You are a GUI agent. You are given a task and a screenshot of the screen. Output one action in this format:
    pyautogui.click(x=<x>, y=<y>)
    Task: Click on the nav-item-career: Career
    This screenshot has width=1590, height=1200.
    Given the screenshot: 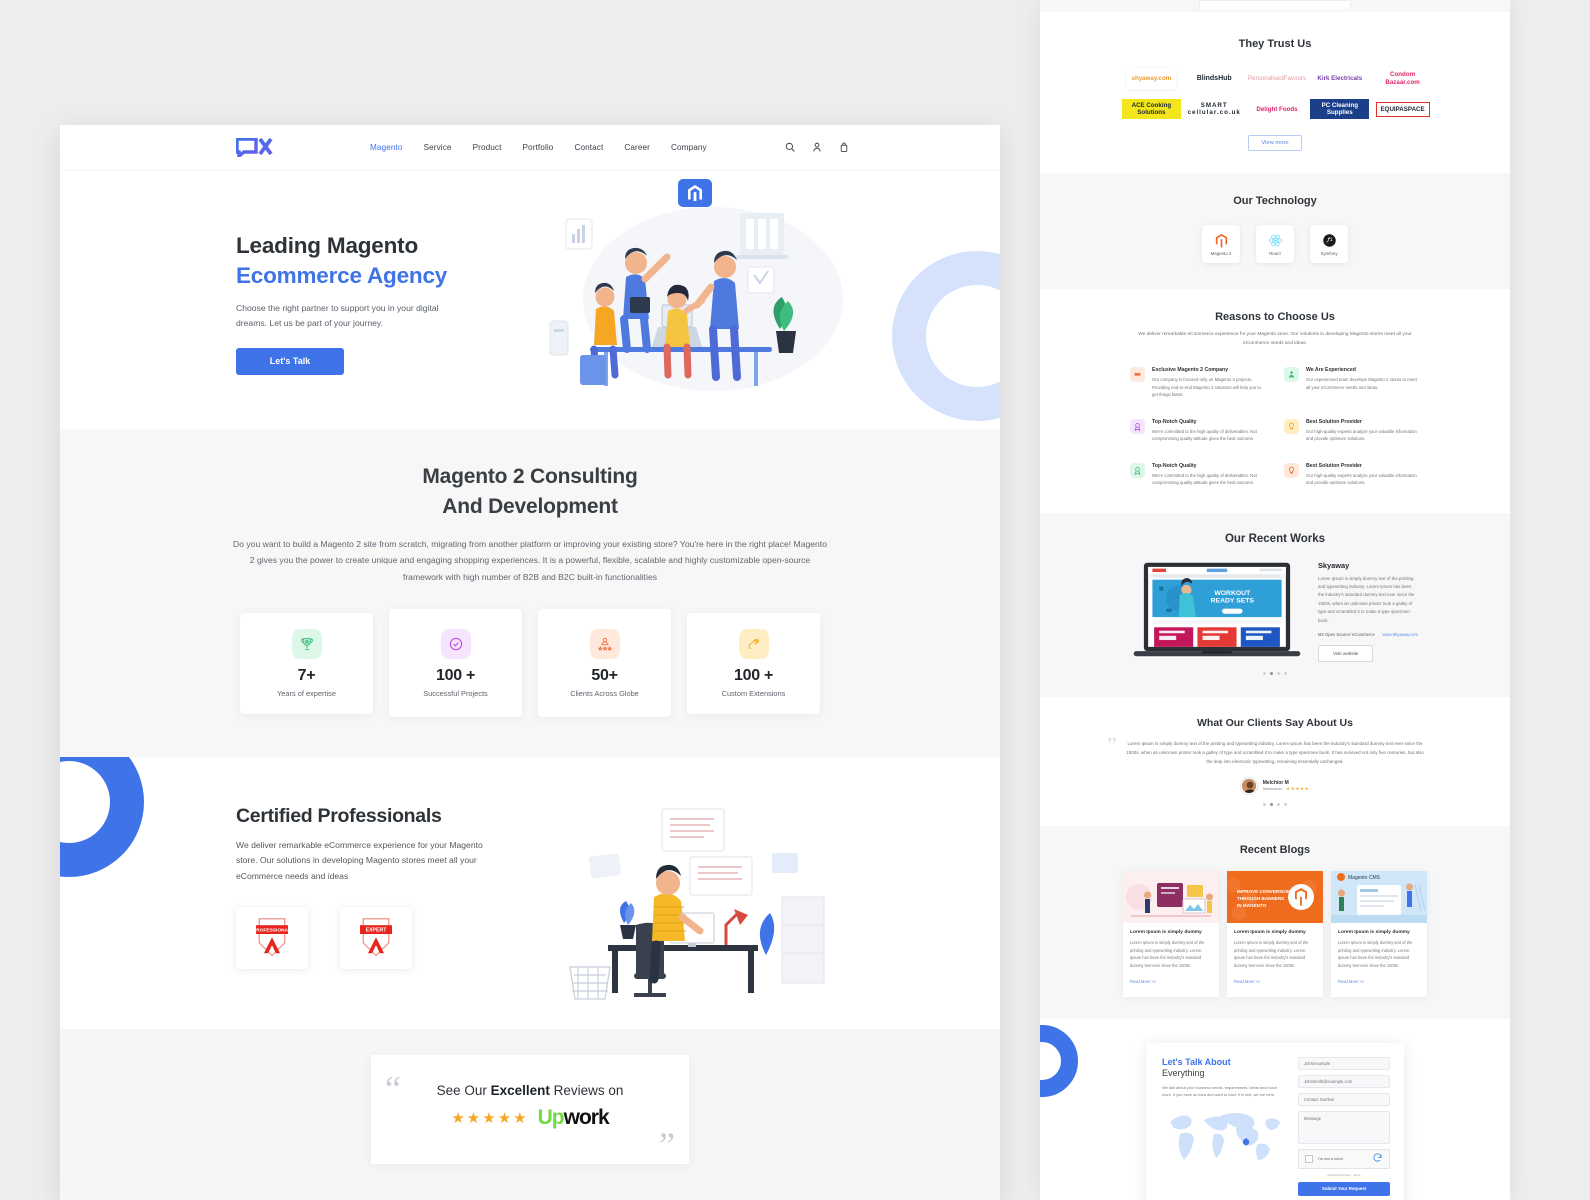 What is the action you would take?
    pyautogui.click(x=637, y=147)
    